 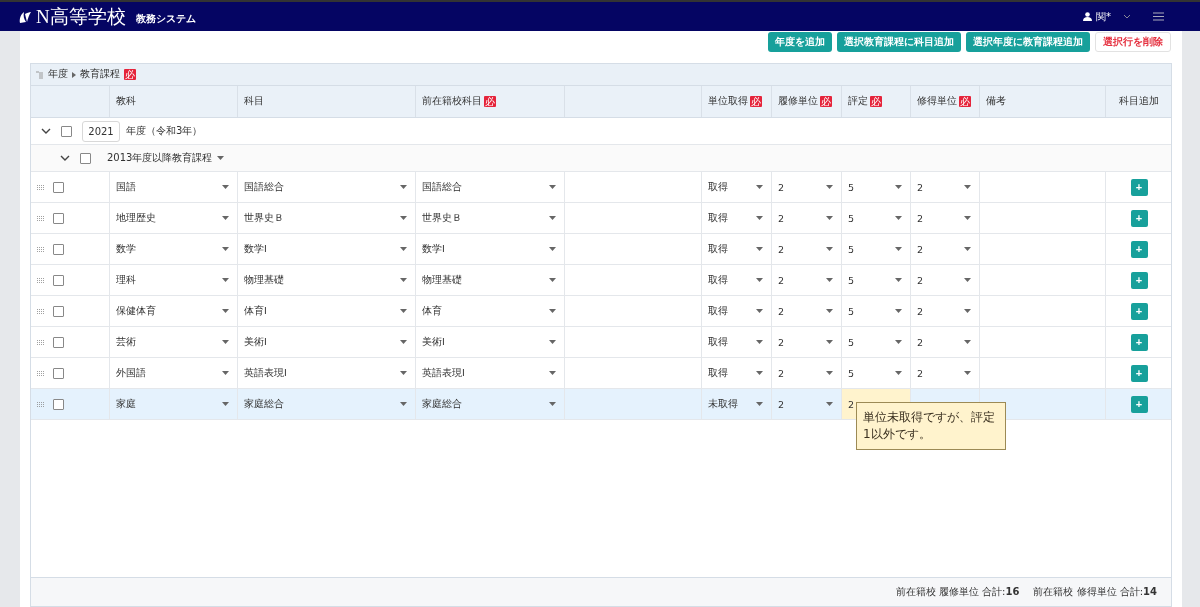 I want to click on column-header: 科目, so click(x=254, y=101).